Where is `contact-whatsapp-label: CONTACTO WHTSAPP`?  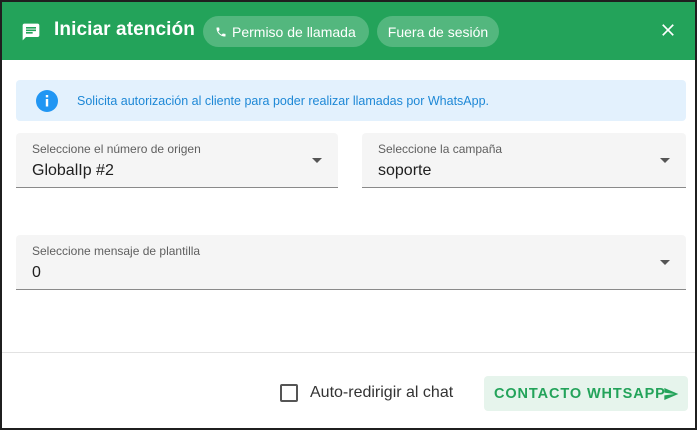 contact-whatsapp-label: CONTACTO WHTSAPP is located at coordinates (580, 394).